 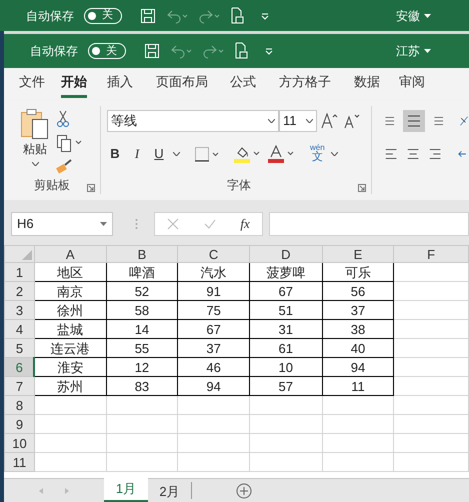 I want to click on decrease-font-size-icon, so click(x=352, y=121).